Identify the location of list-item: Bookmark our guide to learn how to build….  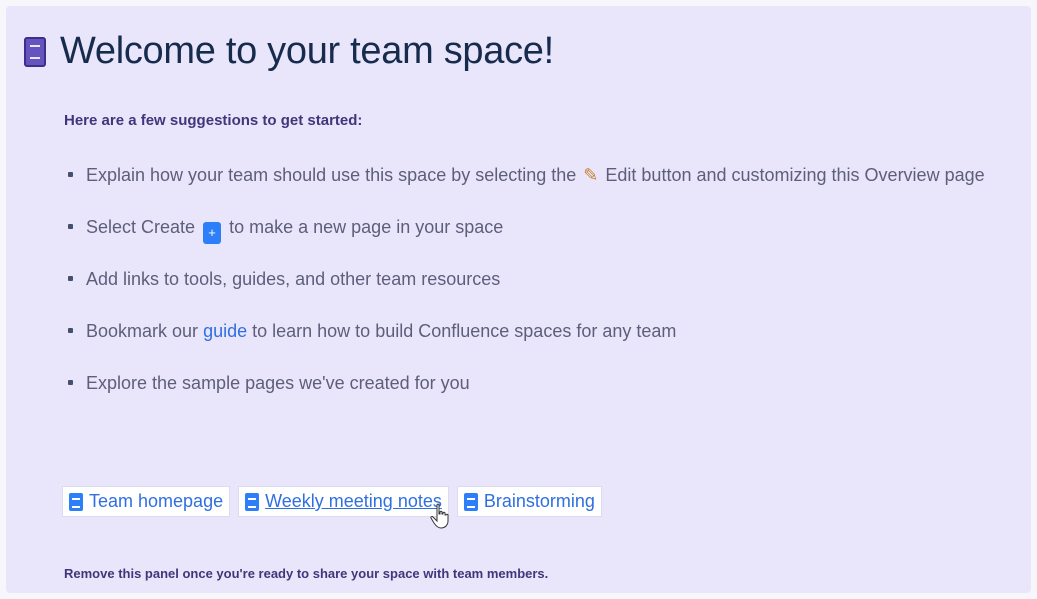
(542, 331).